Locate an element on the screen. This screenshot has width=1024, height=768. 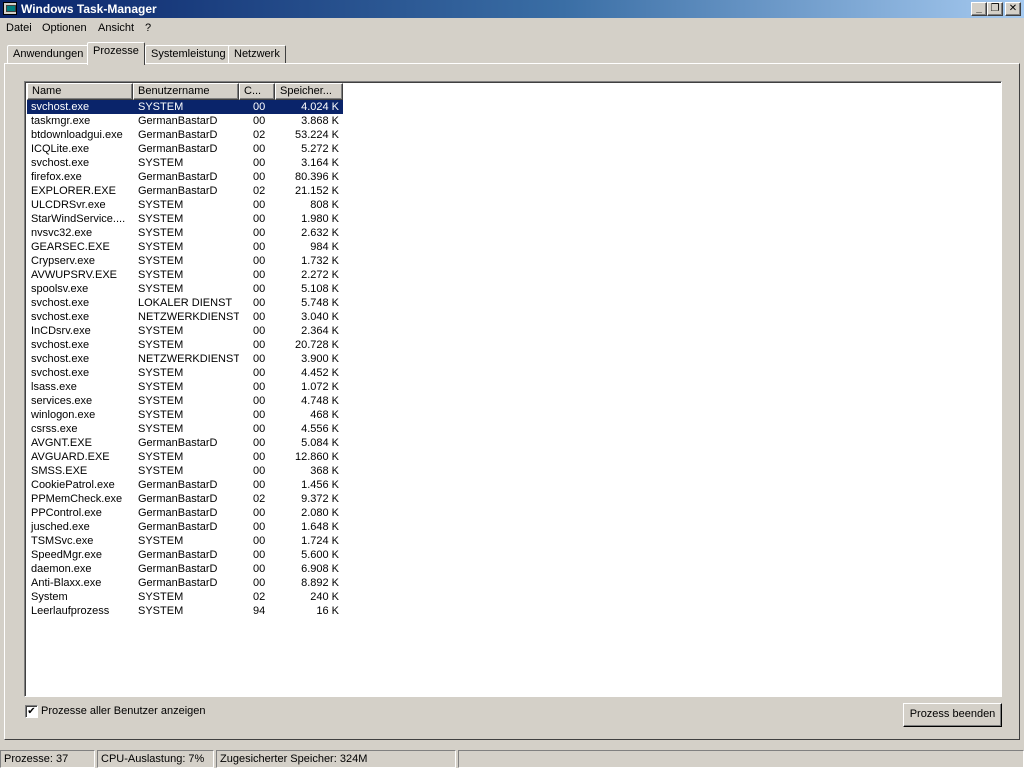
process-row: svchost.exe LOKALER DIENST 00 5.748 K is located at coordinates (514, 303).